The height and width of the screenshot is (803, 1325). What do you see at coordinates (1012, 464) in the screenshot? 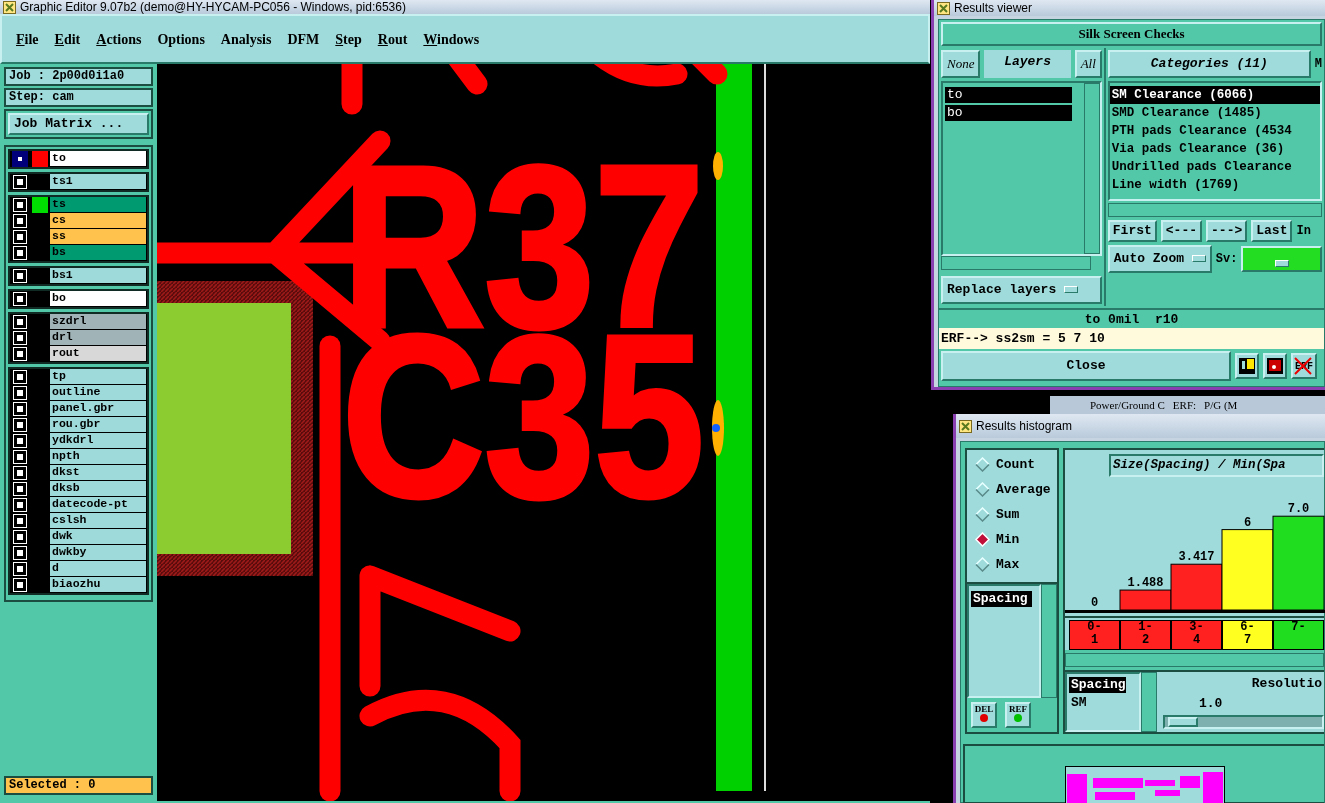
I see `radio-button: Count` at bounding box center [1012, 464].